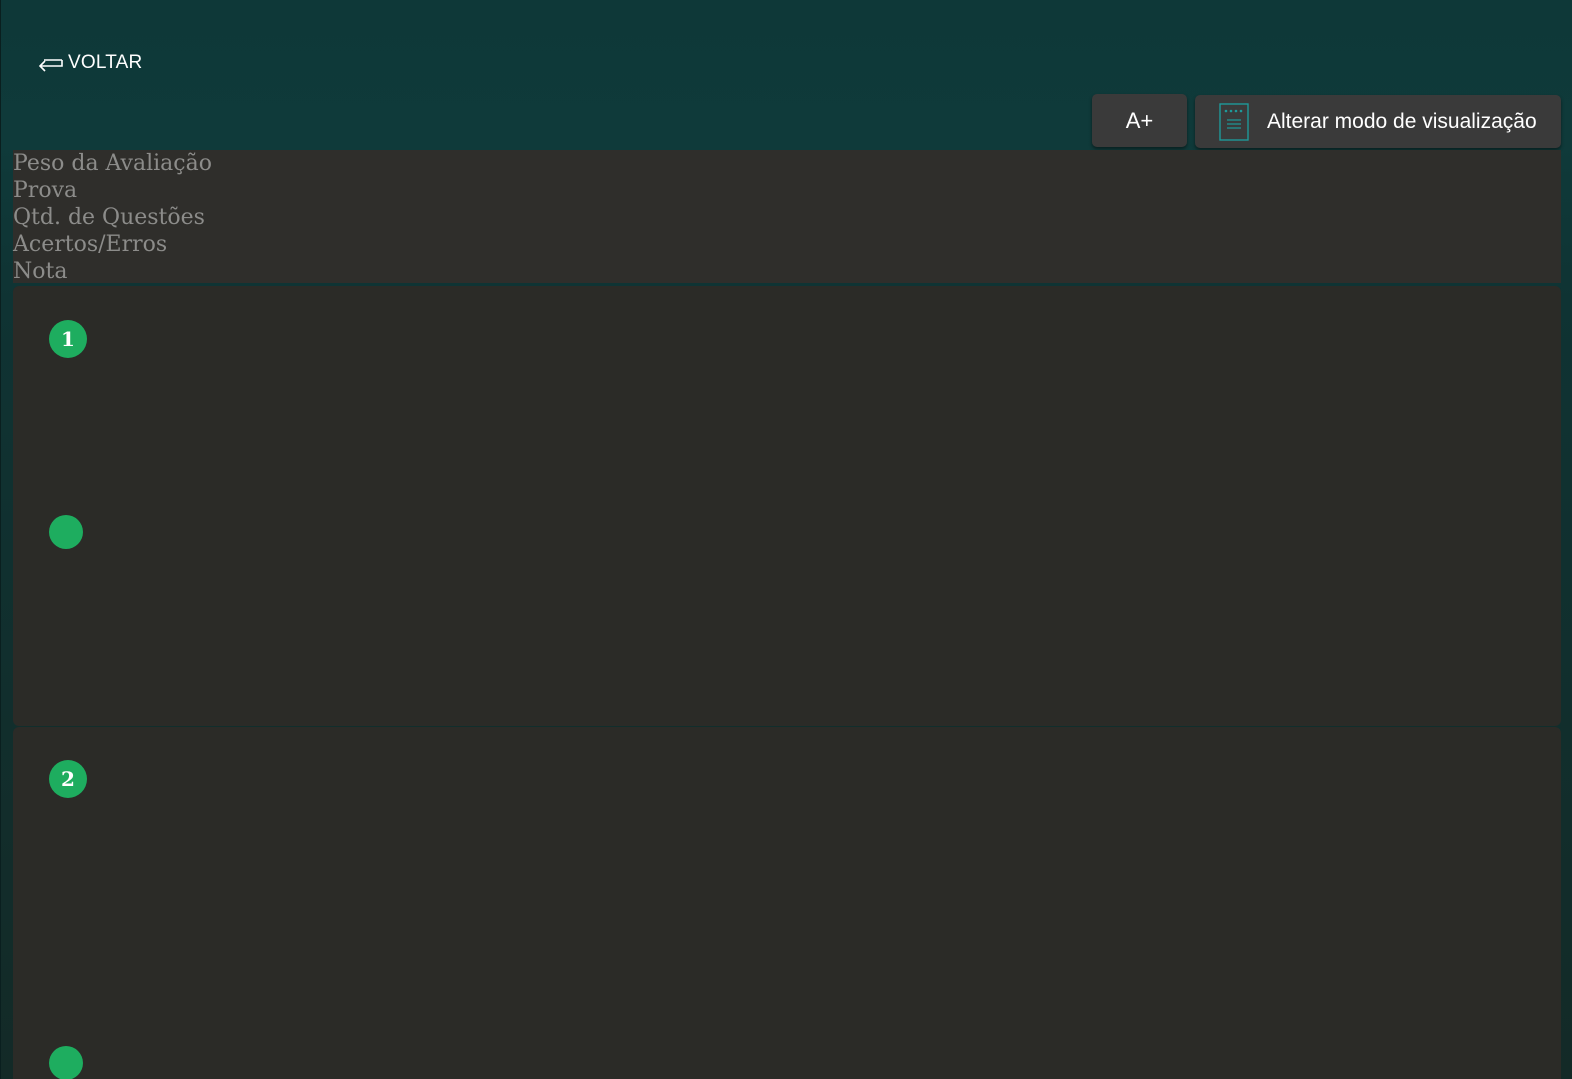  I want to click on back-label: VOLTAR, so click(105, 62).